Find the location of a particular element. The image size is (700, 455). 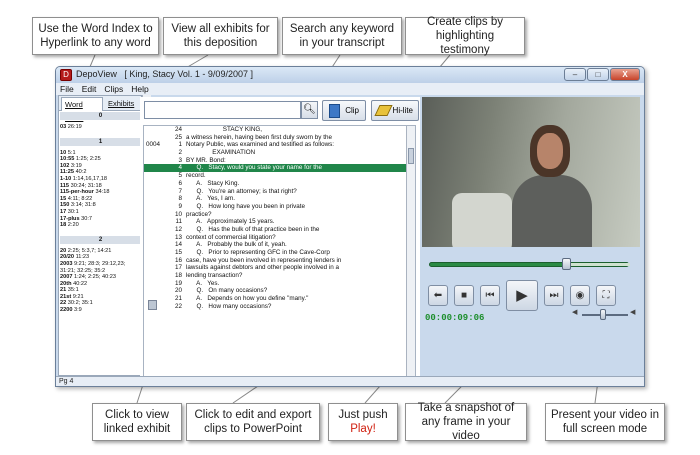

close-button: X is located at coordinates (625, 74).